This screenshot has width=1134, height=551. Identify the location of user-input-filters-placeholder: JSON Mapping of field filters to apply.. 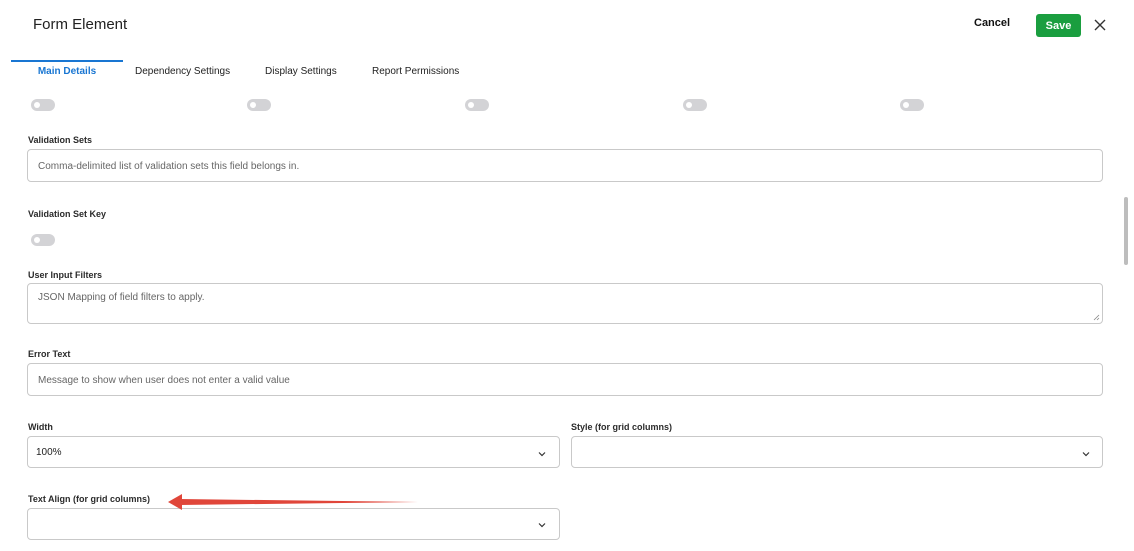
(121, 297).